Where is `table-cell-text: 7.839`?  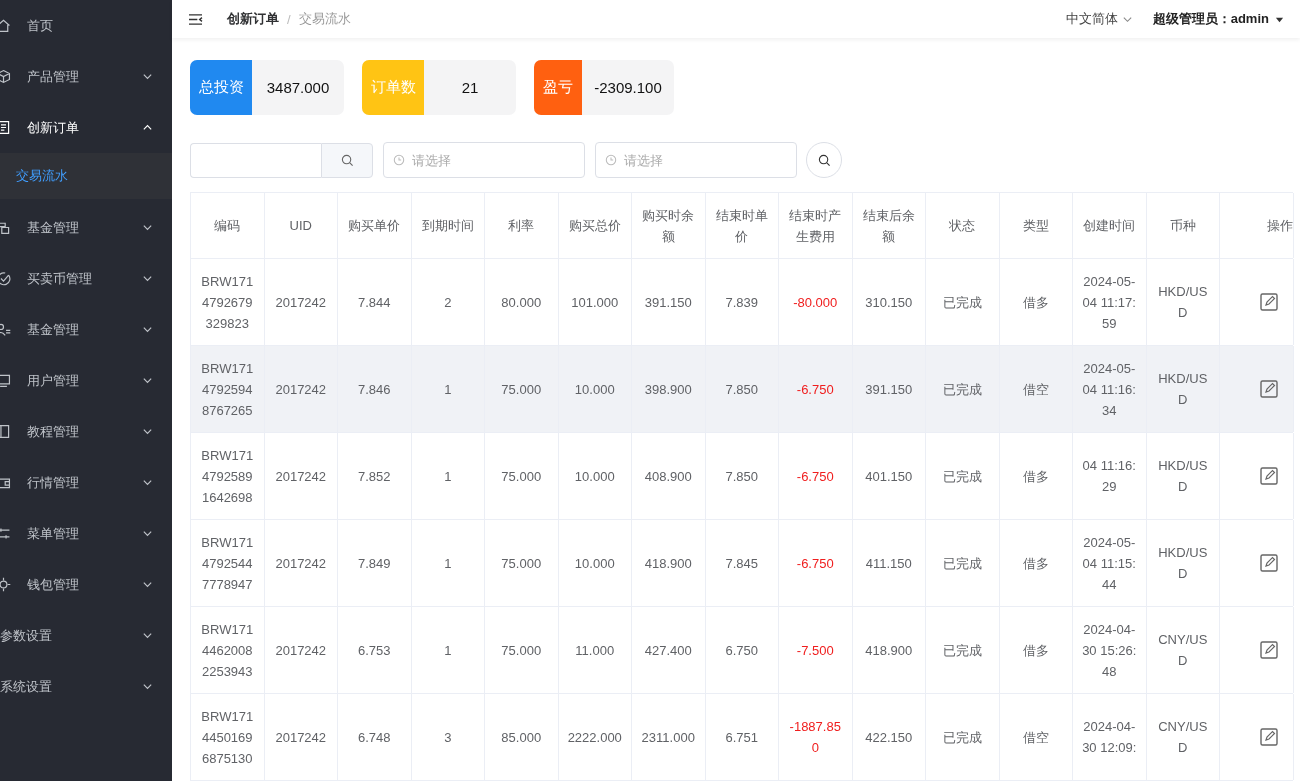 table-cell-text: 7.839 is located at coordinates (741, 302).